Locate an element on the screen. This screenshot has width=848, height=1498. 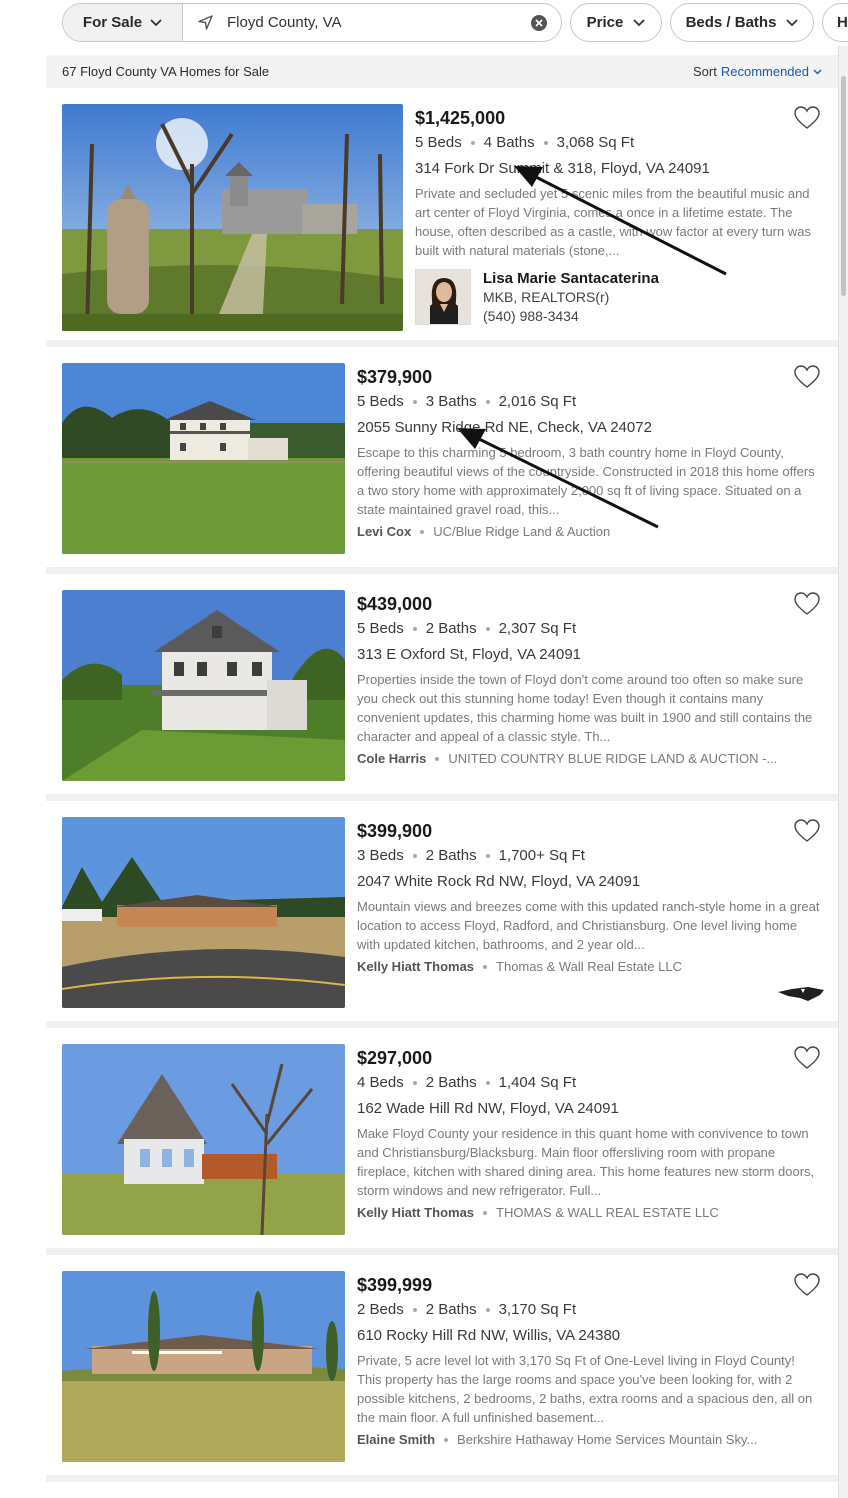
listing-beds: 3 Beds is located at coordinates (380, 855).